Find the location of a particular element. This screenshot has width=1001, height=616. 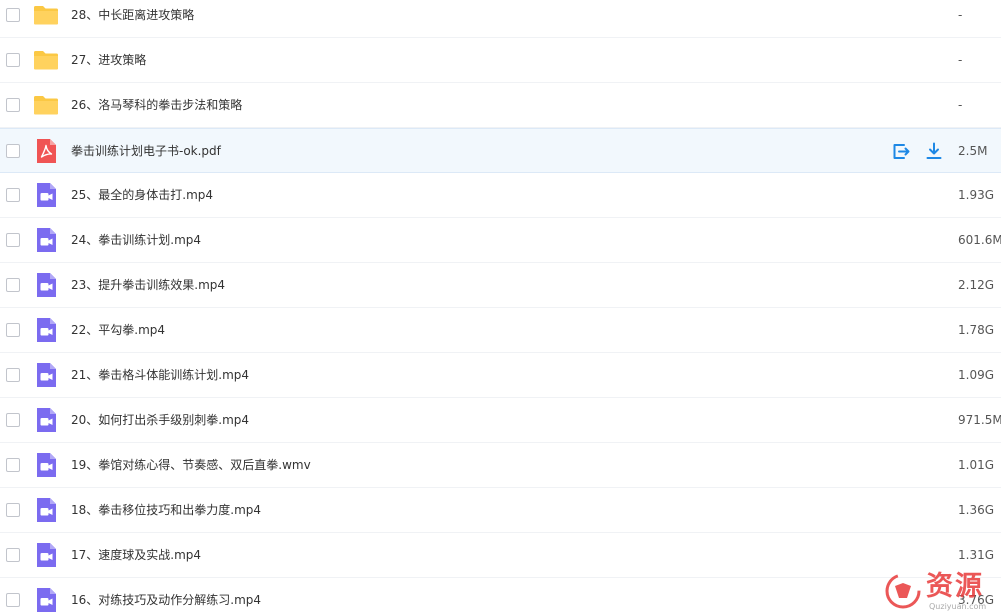

file-row: 26、洛马琴科的拳击步法和策略 - is located at coordinates (500, 105).